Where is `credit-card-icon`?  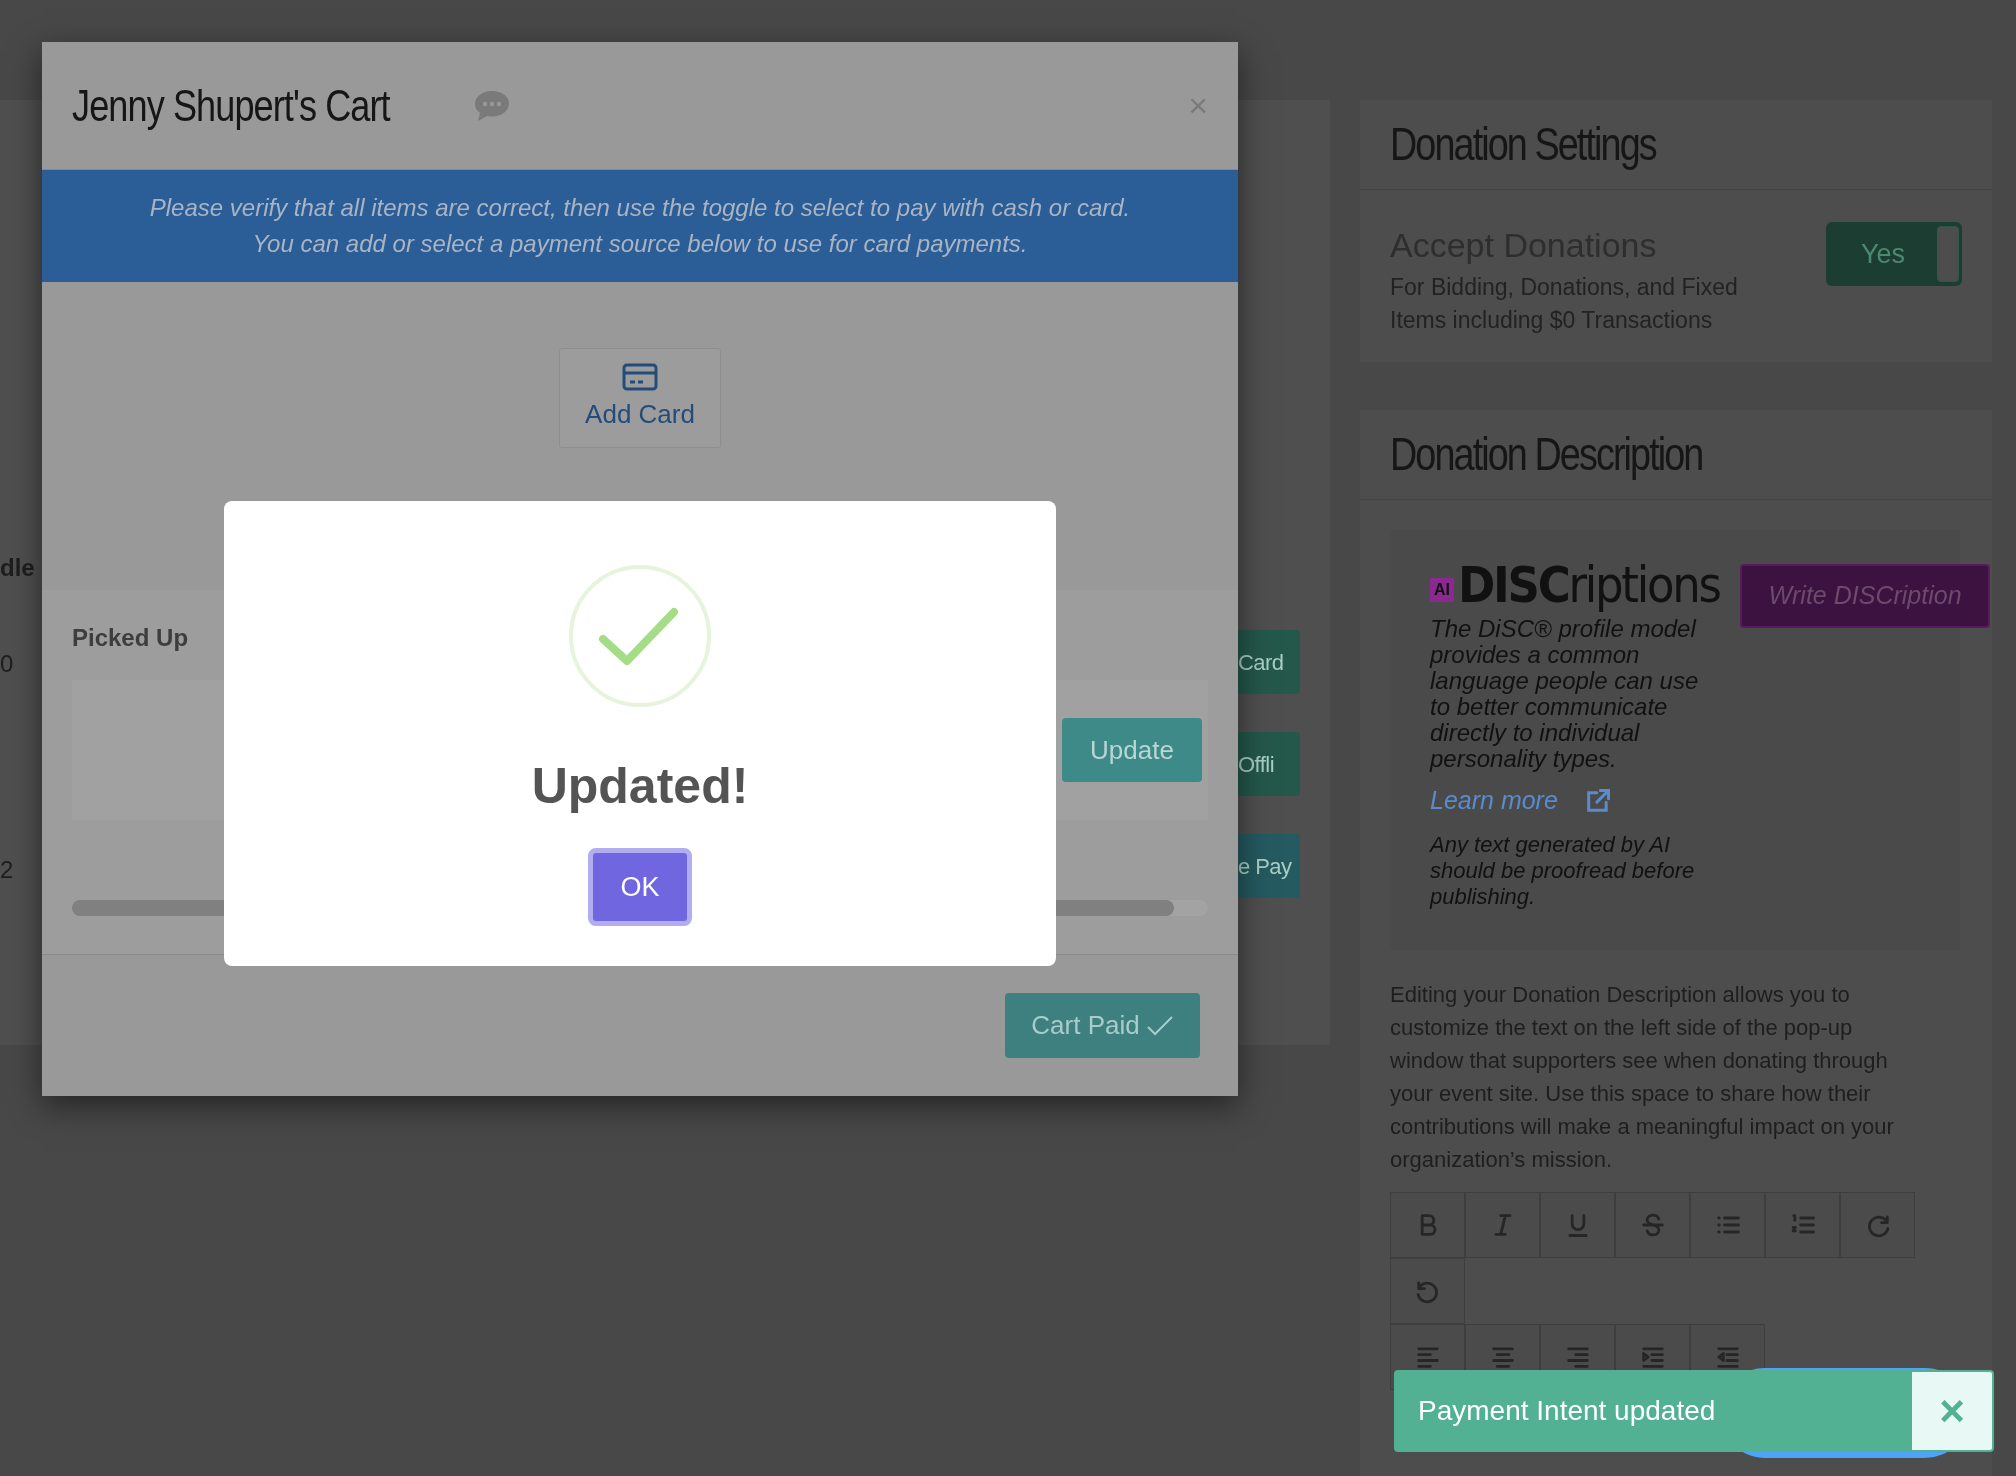
credit-card-icon is located at coordinates (640, 376).